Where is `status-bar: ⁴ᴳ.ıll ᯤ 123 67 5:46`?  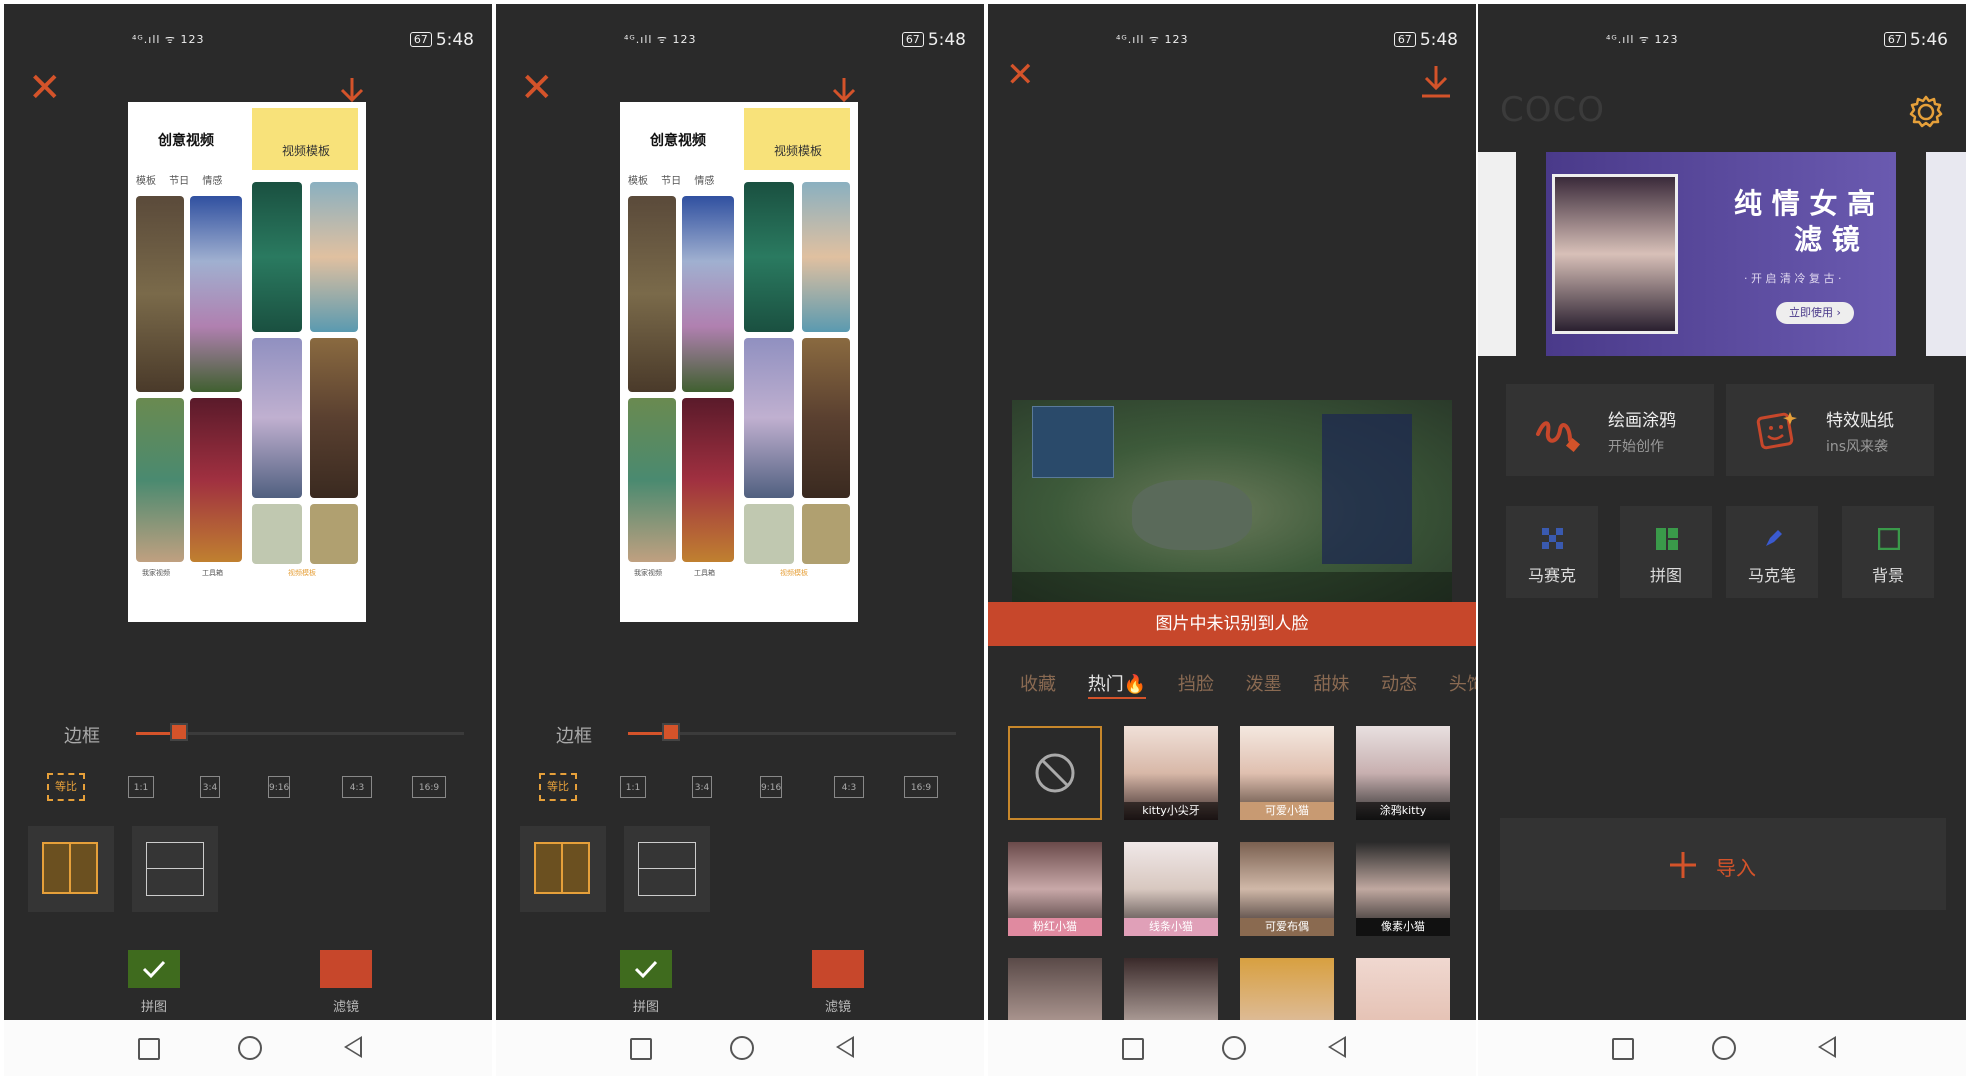 status-bar: ⁴ᴳ.ıll ᯤ 123 67 5:46 is located at coordinates (1722, 42).